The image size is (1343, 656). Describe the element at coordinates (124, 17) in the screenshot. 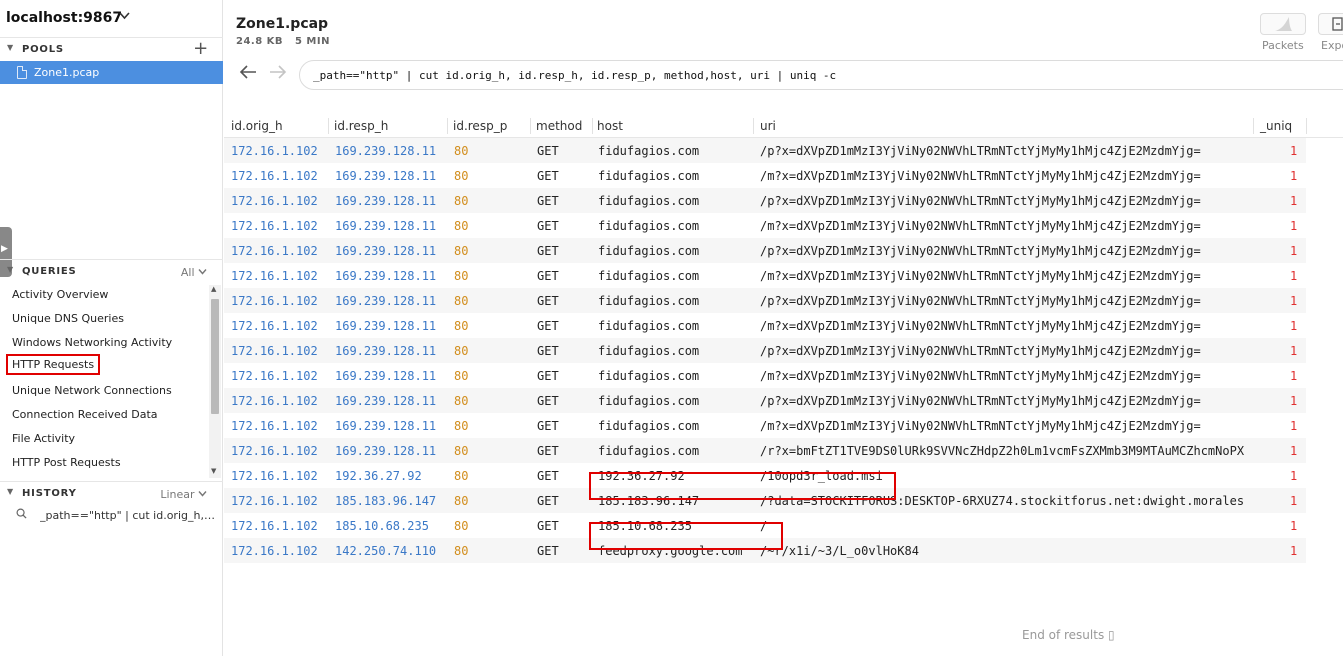

I see `chevron-down-icon` at that location.